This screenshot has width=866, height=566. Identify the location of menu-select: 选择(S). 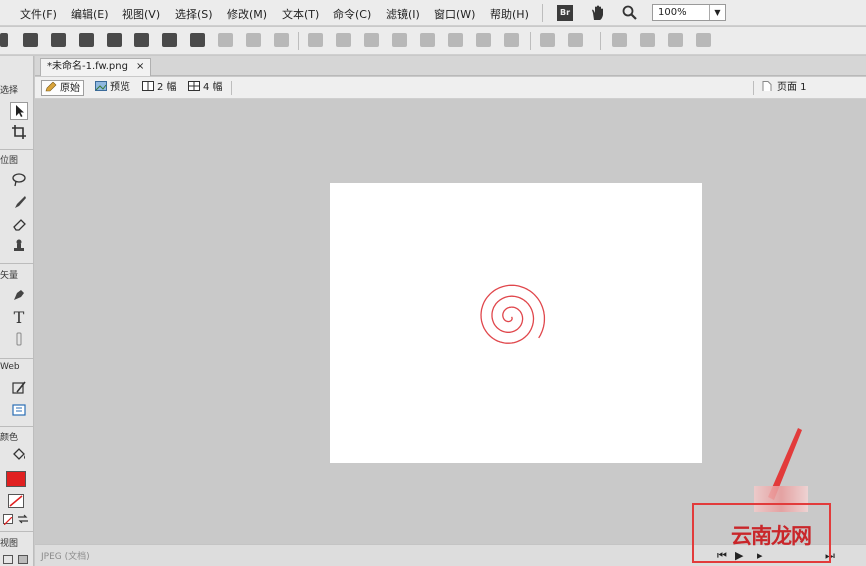
(194, 14).